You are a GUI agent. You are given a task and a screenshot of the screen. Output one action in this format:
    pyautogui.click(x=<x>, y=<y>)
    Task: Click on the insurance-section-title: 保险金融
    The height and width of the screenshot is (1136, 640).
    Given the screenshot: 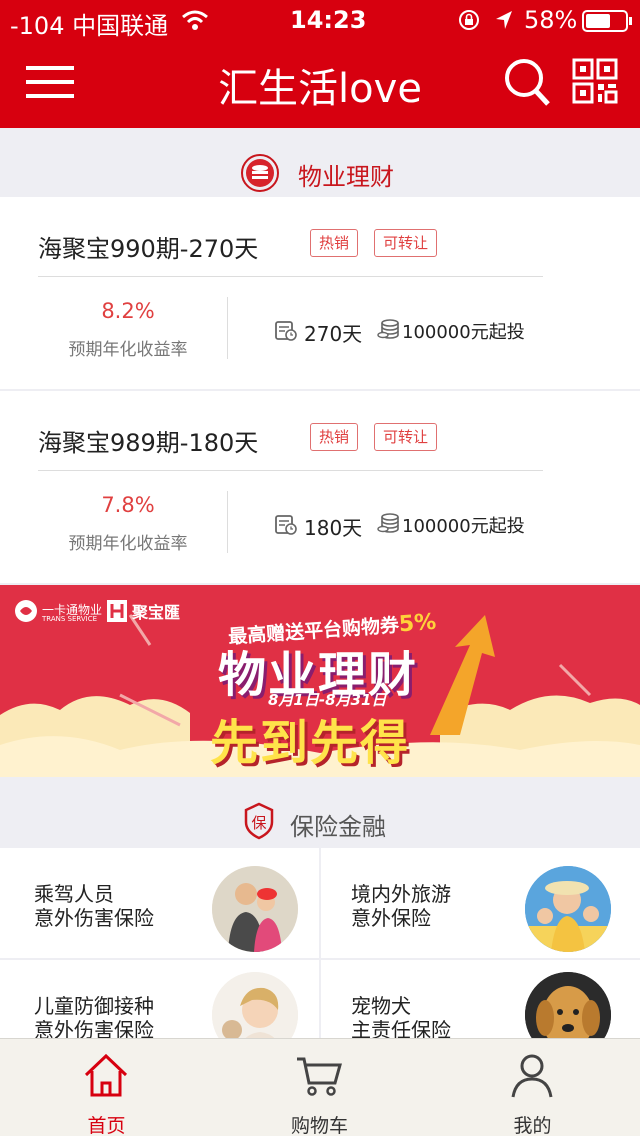 What is the action you would take?
    pyautogui.click(x=338, y=827)
    